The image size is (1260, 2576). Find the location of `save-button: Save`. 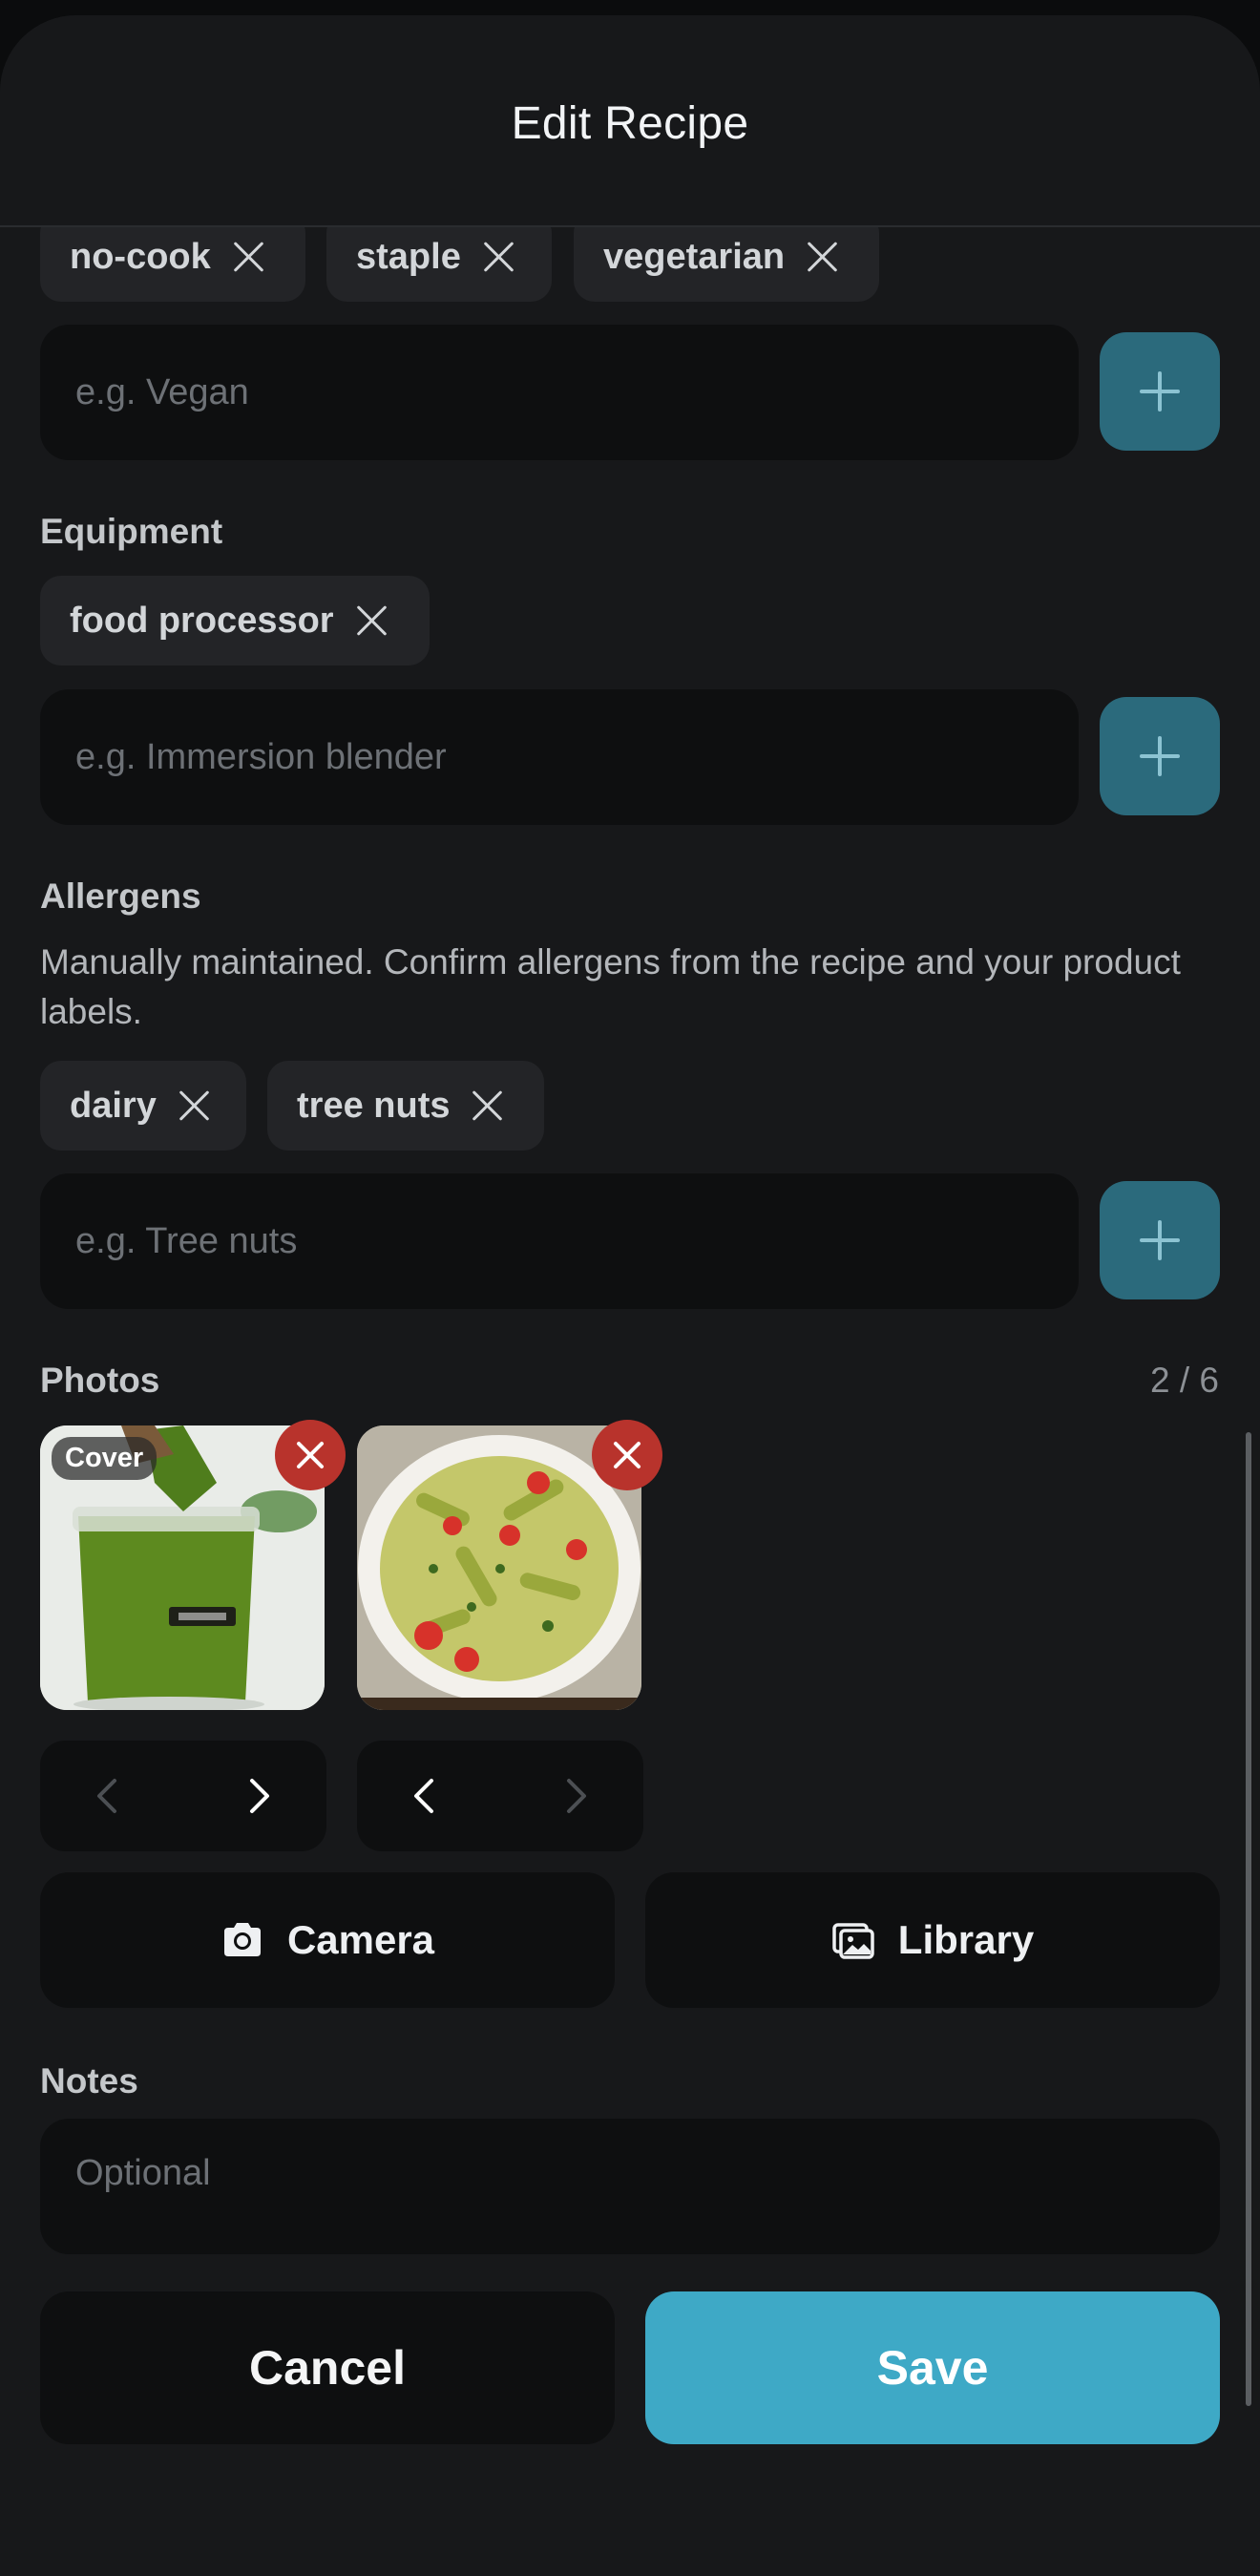

save-button: Save is located at coordinates (933, 2367).